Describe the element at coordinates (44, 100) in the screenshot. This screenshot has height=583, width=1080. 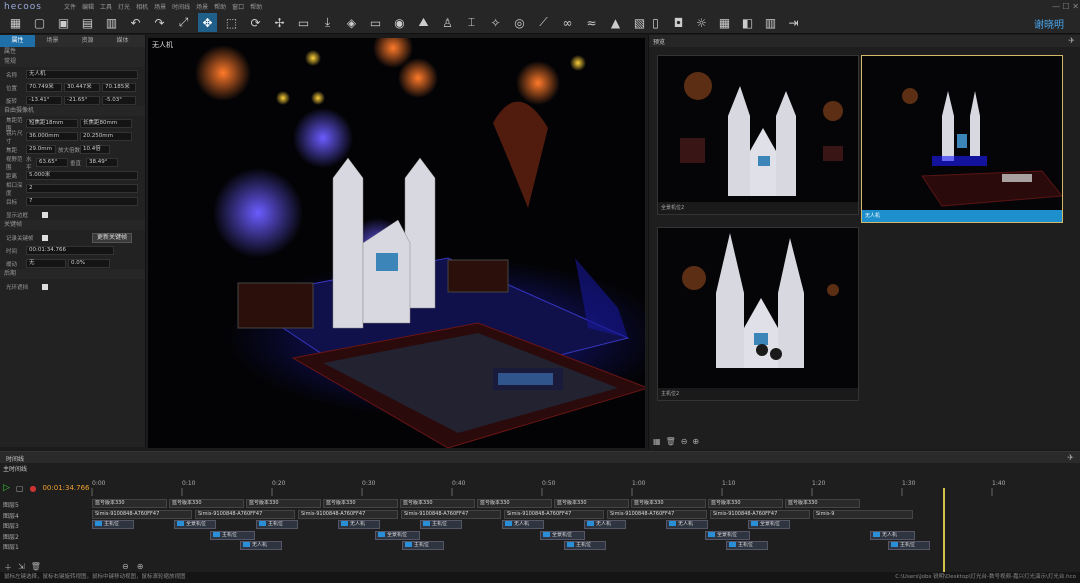
I see `rot-x-field: -13.41°` at that location.